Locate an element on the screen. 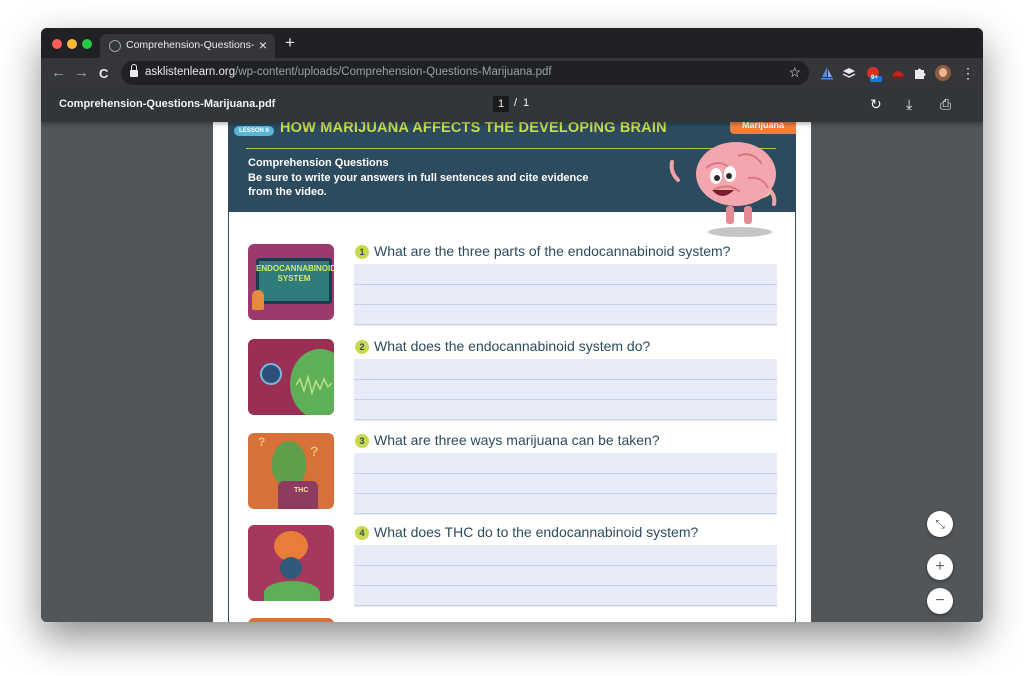 The height and width of the screenshot is (676, 1024). lesson-badge: LESSON 8 is located at coordinates (254, 131).